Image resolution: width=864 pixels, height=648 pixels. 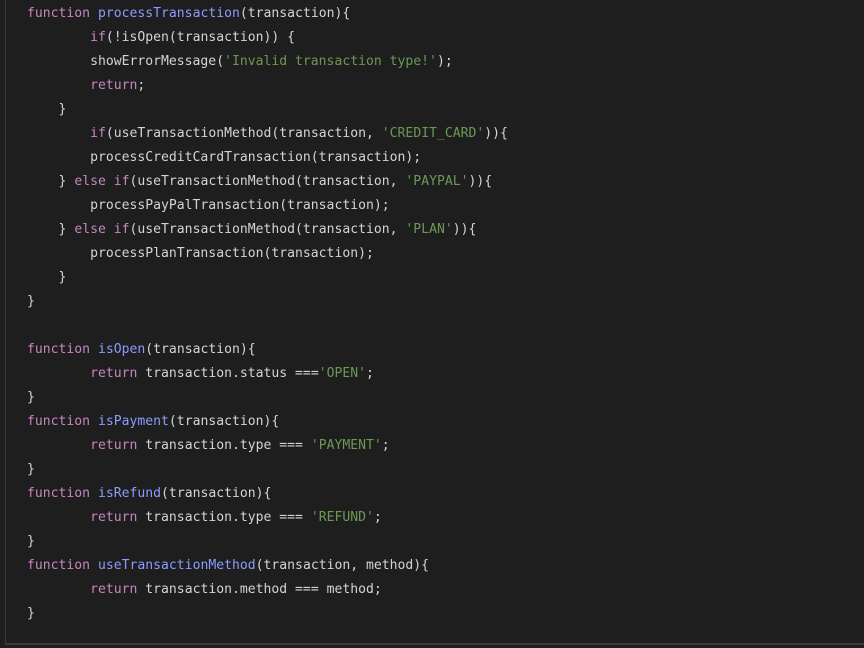 I want to click on code-token: (!isOpen(transaction)) {, so click(x=200, y=37).